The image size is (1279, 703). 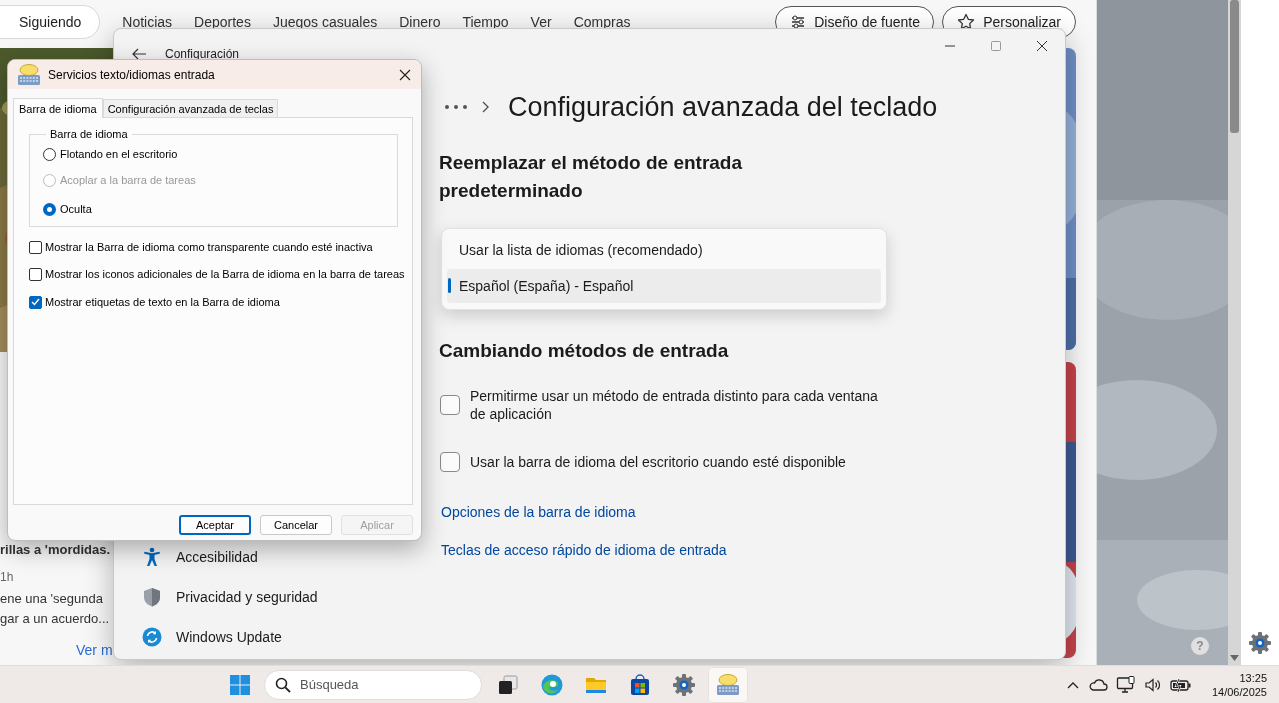 What do you see at coordinates (119, 154) in the screenshot?
I see `radio-label: Flotando en el escritorio` at bounding box center [119, 154].